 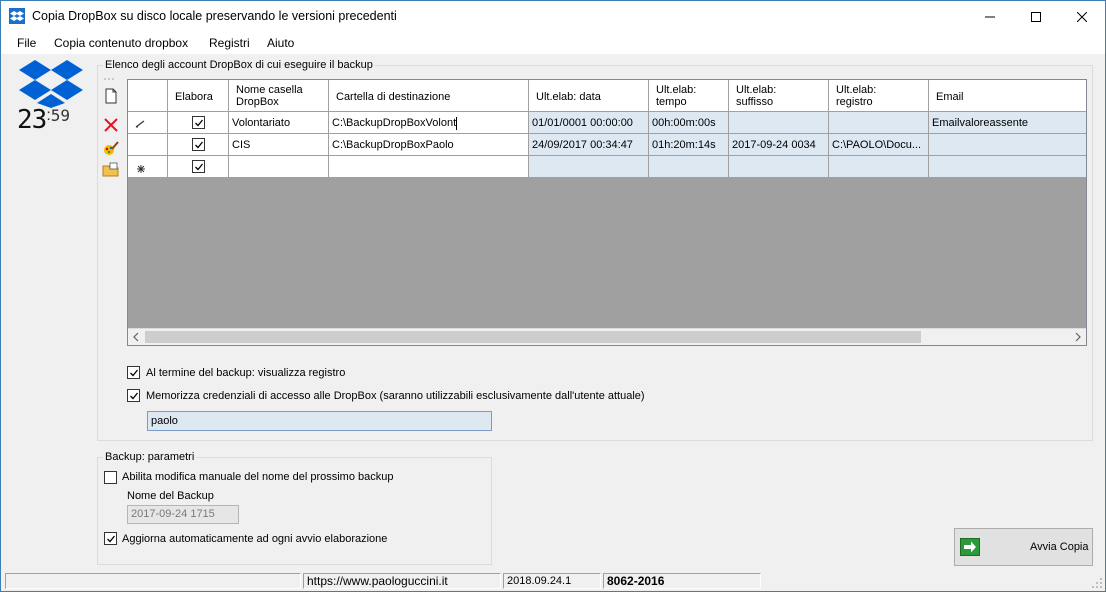 What do you see at coordinates (1023, 547) in the screenshot?
I see `avvia-copia-button: Avvia Copia` at bounding box center [1023, 547].